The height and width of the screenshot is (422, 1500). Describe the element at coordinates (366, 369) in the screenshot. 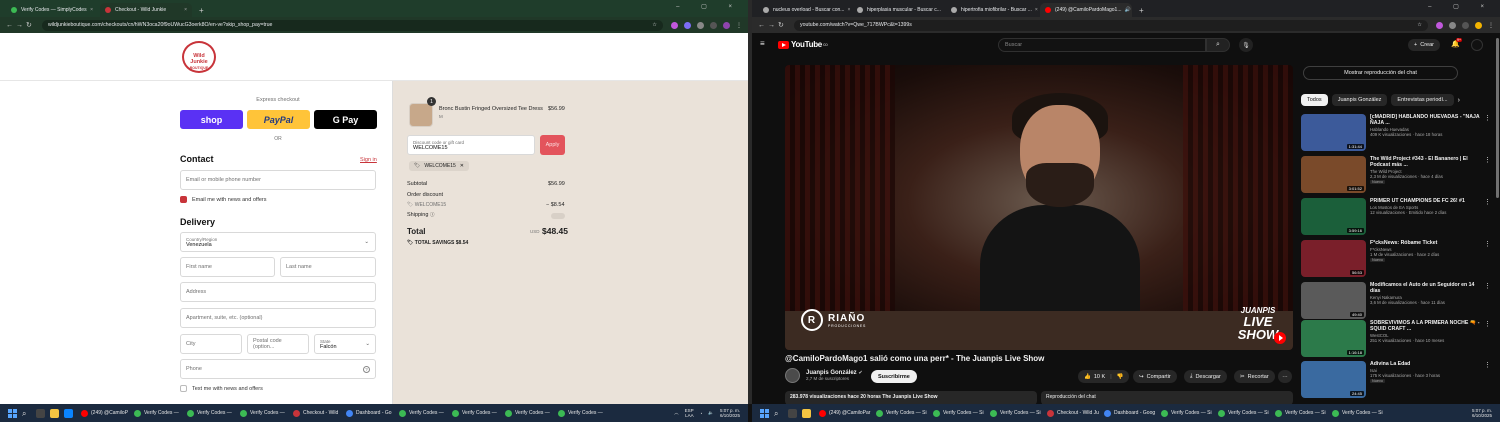

I see `help-icon: ?` at that location.